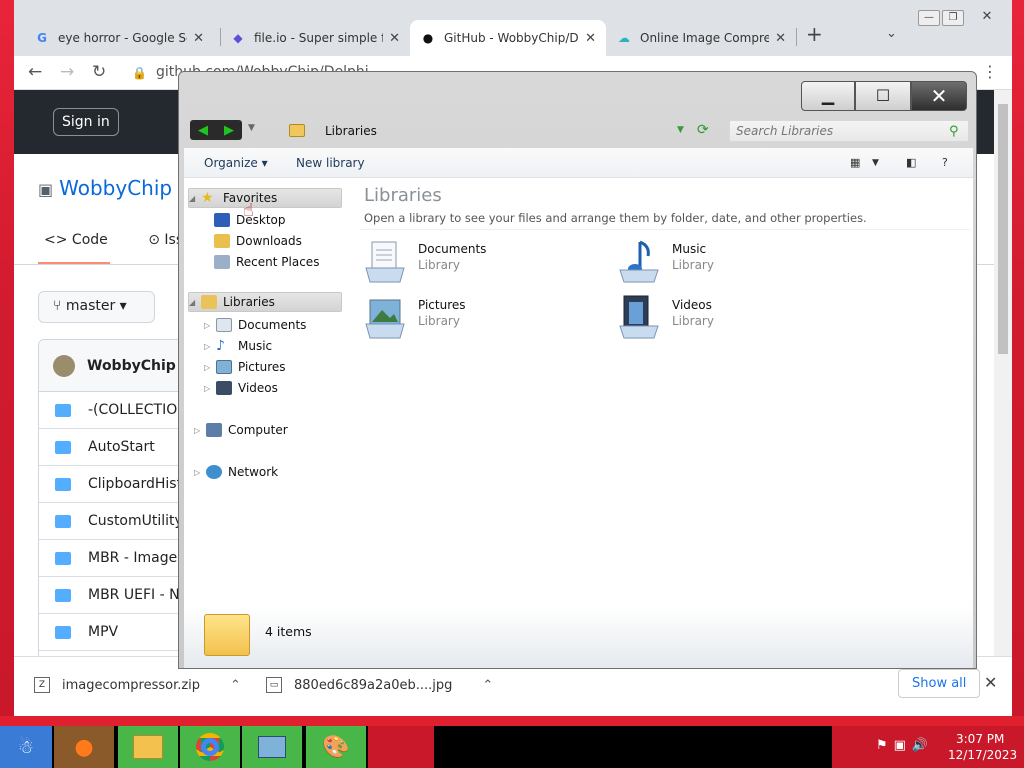 The width and height of the screenshot is (1024, 768). Describe the element at coordinates (214, 430) in the screenshot. I see `computer-icon` at that location.